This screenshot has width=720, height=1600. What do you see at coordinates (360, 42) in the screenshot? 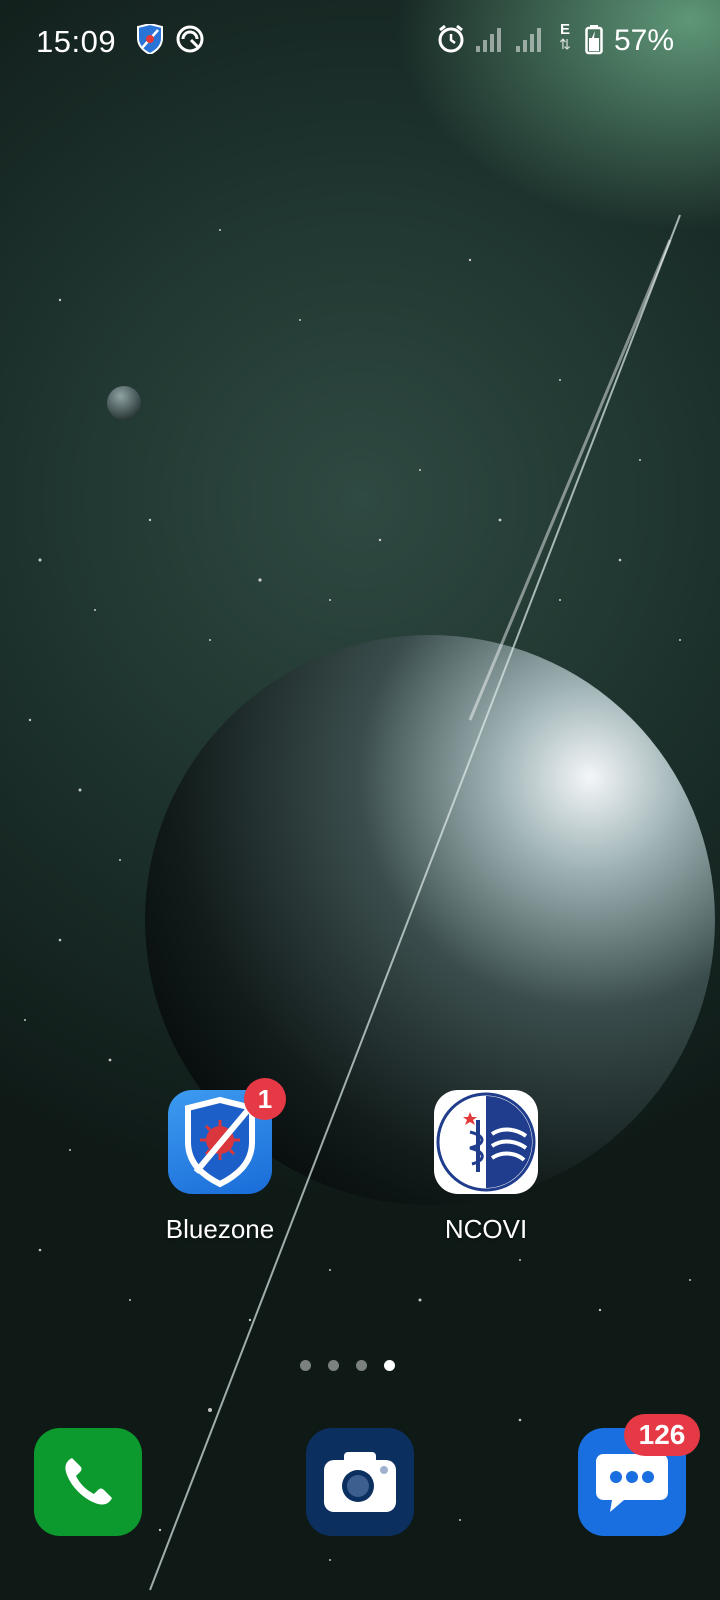
I see `status-bar: 15:09 E ⇅ 57%` at bounding box center [360, 42].